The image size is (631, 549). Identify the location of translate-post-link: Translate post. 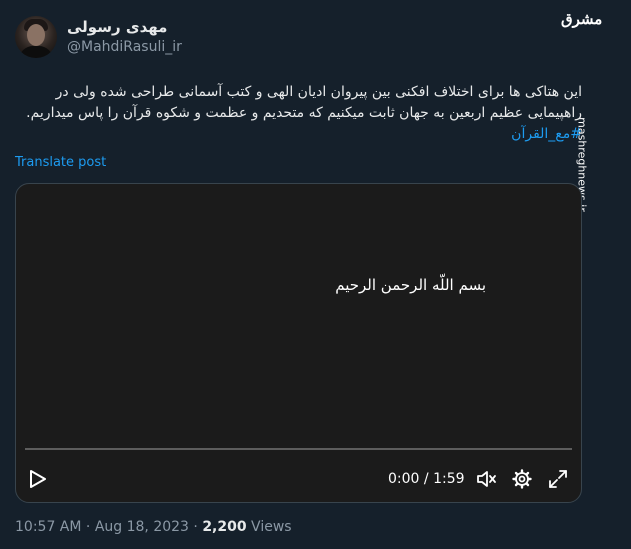
(60, 162).